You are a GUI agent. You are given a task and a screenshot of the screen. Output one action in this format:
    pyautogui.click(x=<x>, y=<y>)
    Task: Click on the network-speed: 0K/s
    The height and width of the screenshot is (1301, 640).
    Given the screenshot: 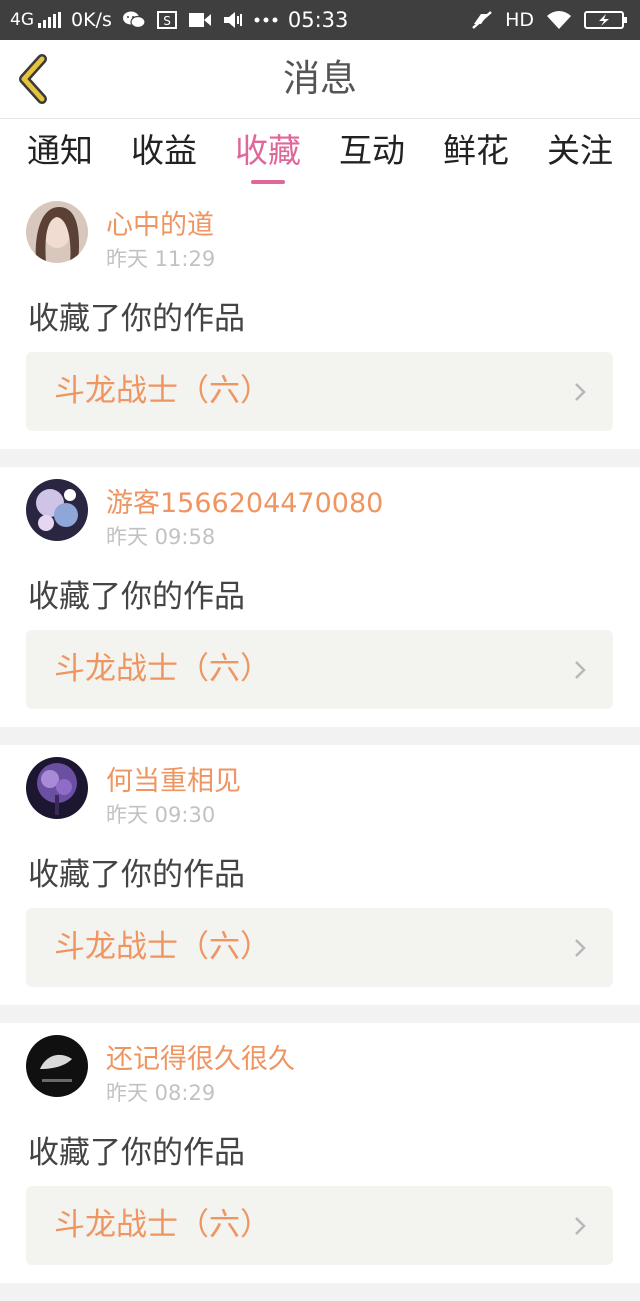 What is the action you would take?
    pyautogui.click(x=91, y=19)
    